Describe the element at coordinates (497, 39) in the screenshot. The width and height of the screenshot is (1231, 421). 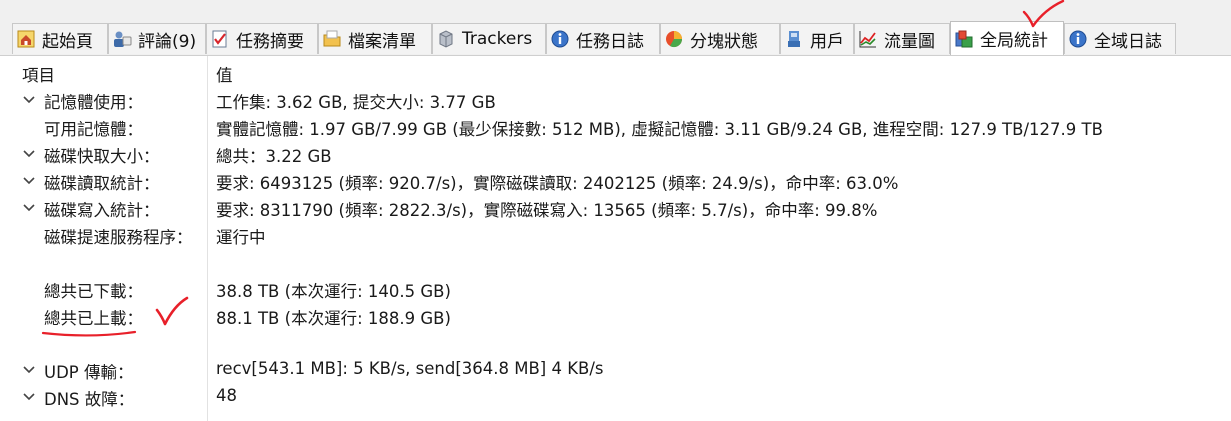
I see `tab-label: Trackers` at that location.